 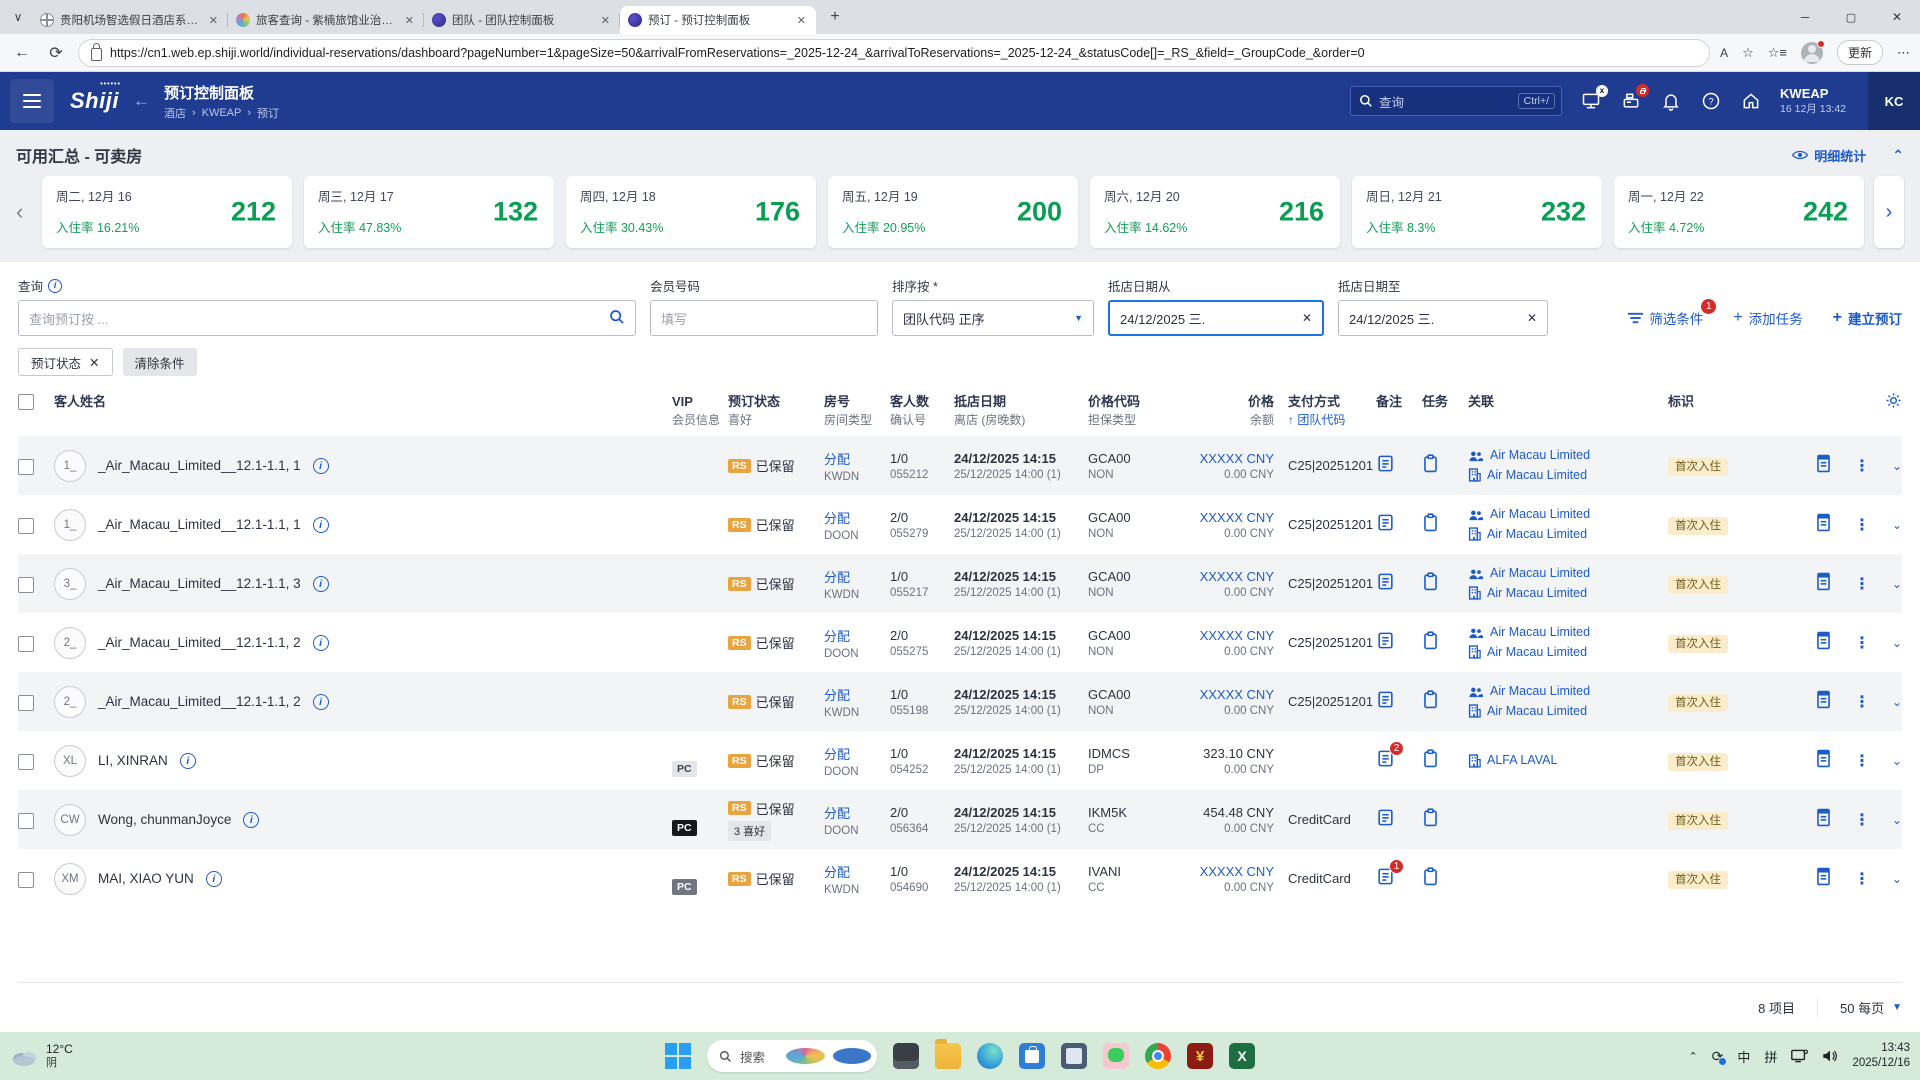 I want to click on sorted-group-code: ↑ 团队代码, so click(x=1332, y=420).